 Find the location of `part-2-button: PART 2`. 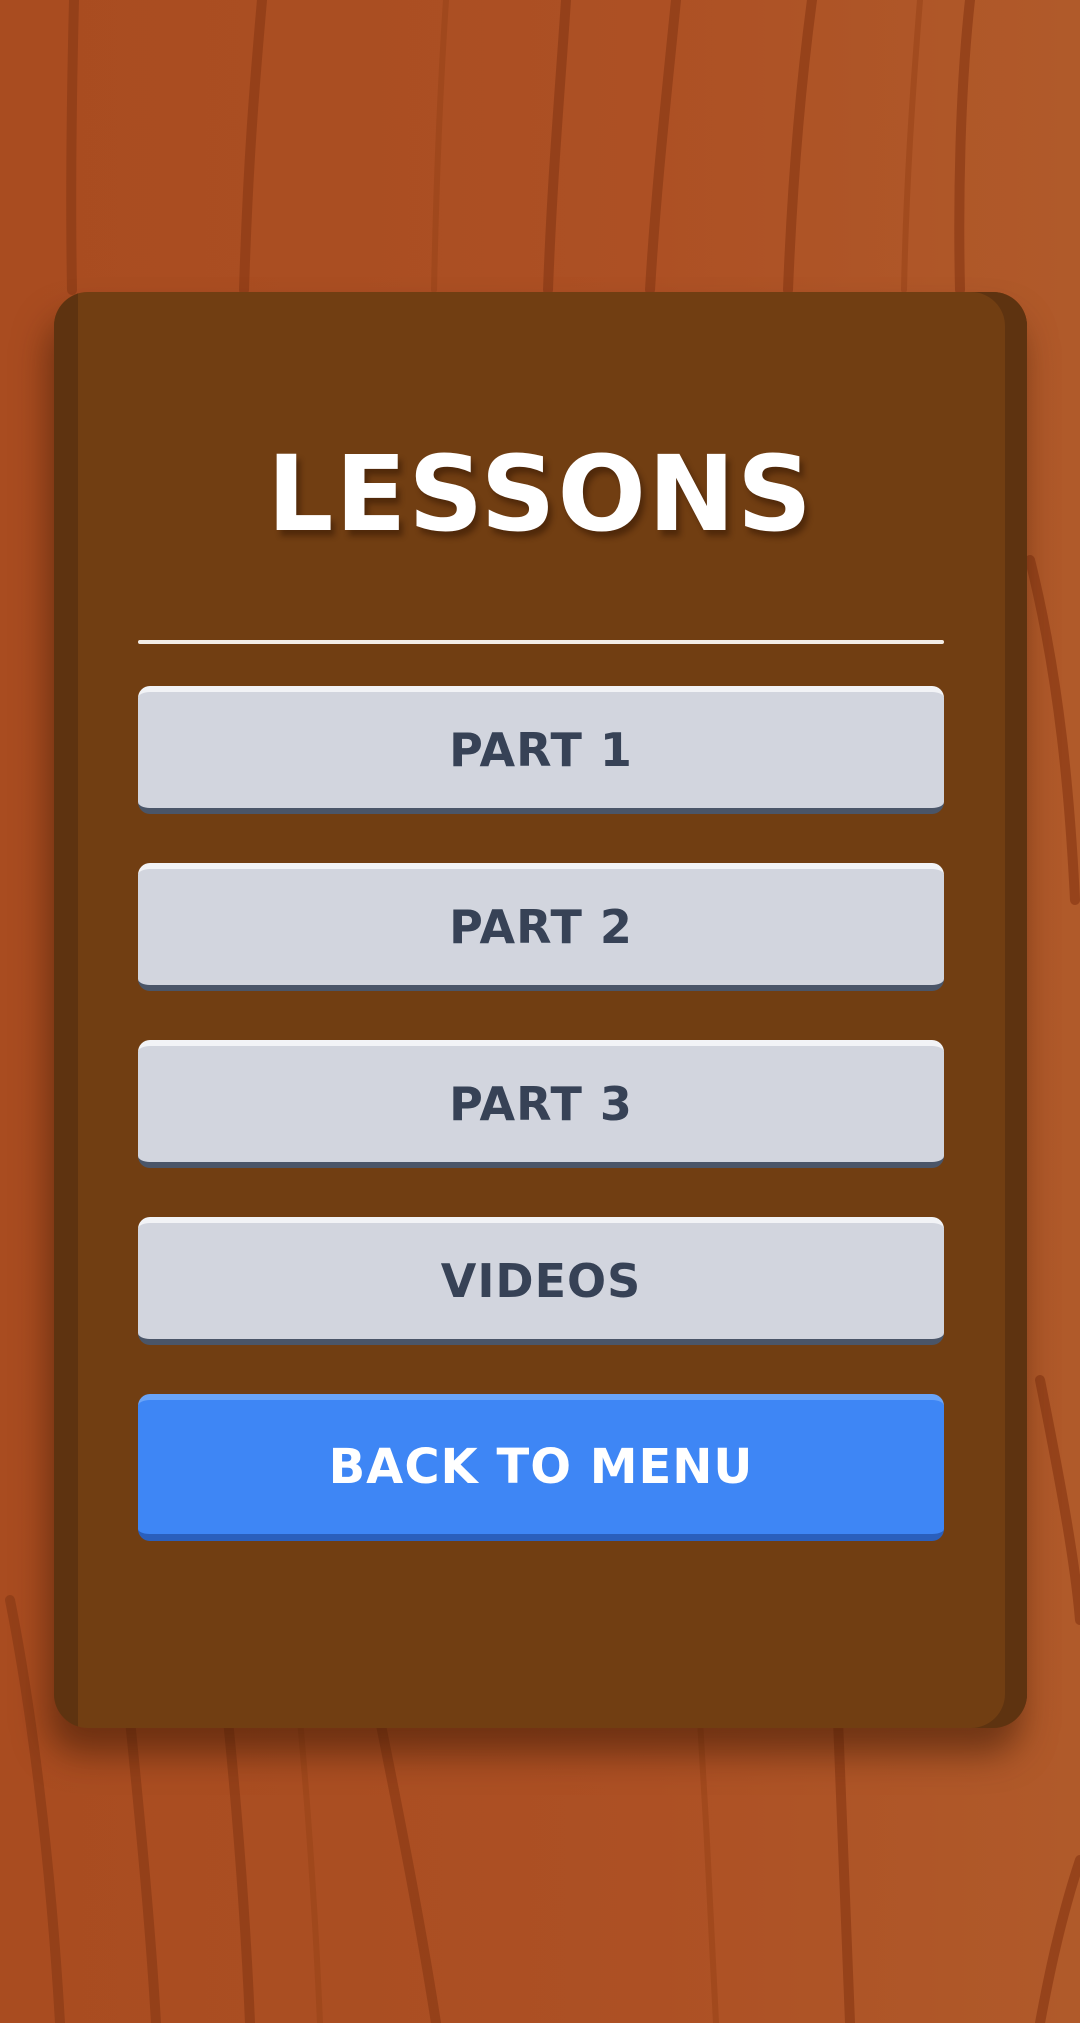

part-2-button: PART 2 is located at coordinates (541, 927).